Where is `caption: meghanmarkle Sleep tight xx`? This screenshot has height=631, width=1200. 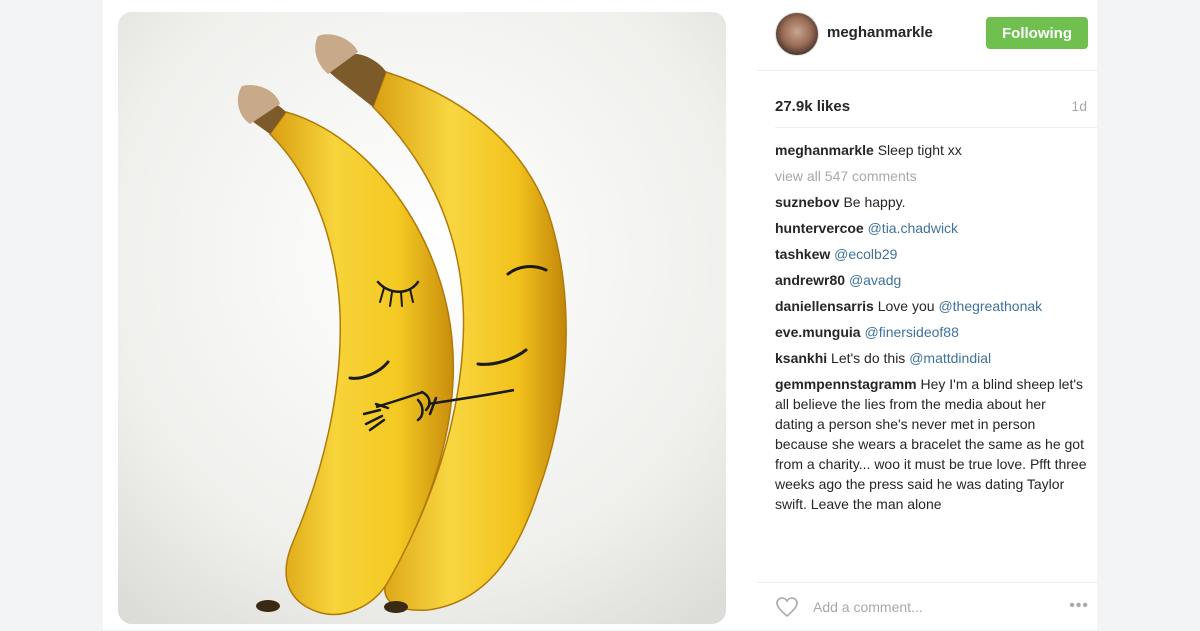
caption: meghanmarkle Sleep tight xx is located at coordinates (931, 150).